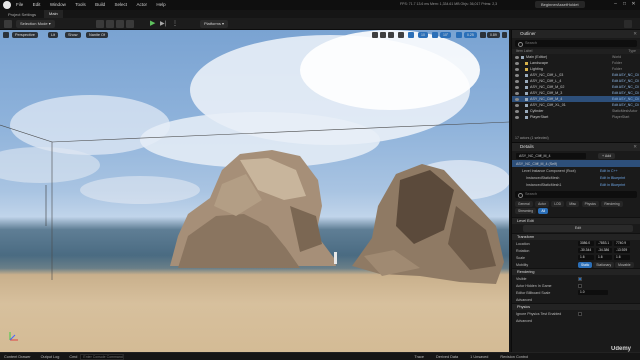 This screenshot has height=360, width=640. What do you see at coordinates (576, 177) in the screenshot?
I see `component-row: InstancedStaticMesh Edit in Blueprint` at bounding box center [576, 177].